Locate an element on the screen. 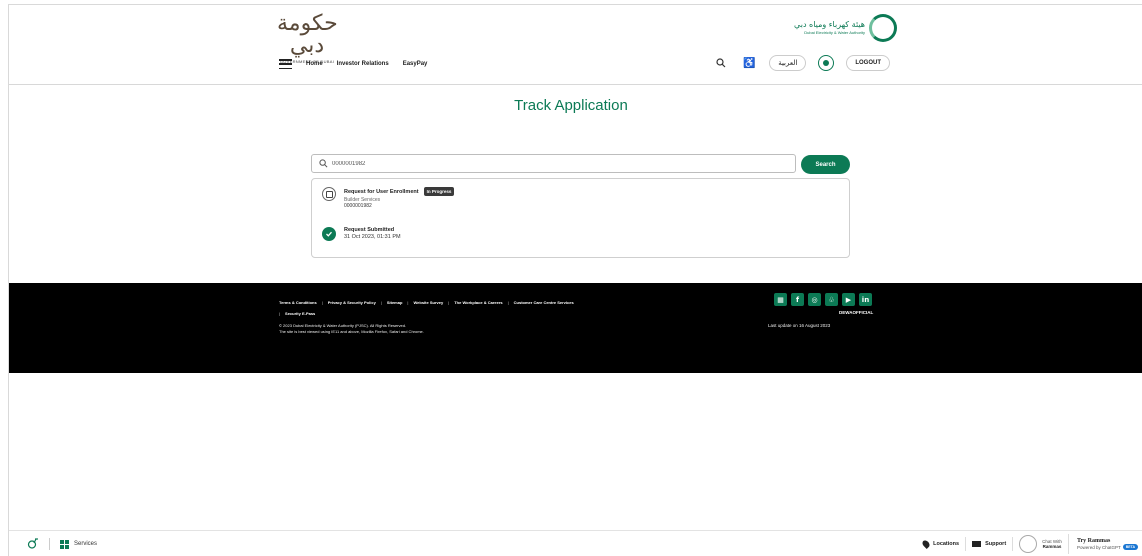 The height and width of the screenshot is (556, 1142). language-toggle-button: العربية is located at coordinates (788, 63).